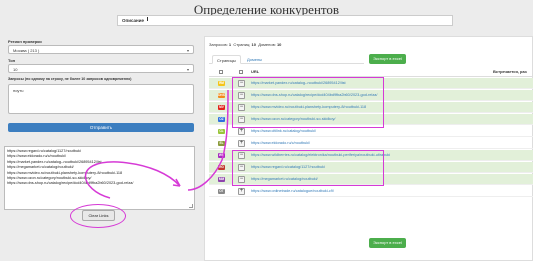 Image resolution: width=533 pixels, height=261 pixels. Describe the element at coordinates (133, 20) in the screenshot. I see `description-label: Описание` at that location.